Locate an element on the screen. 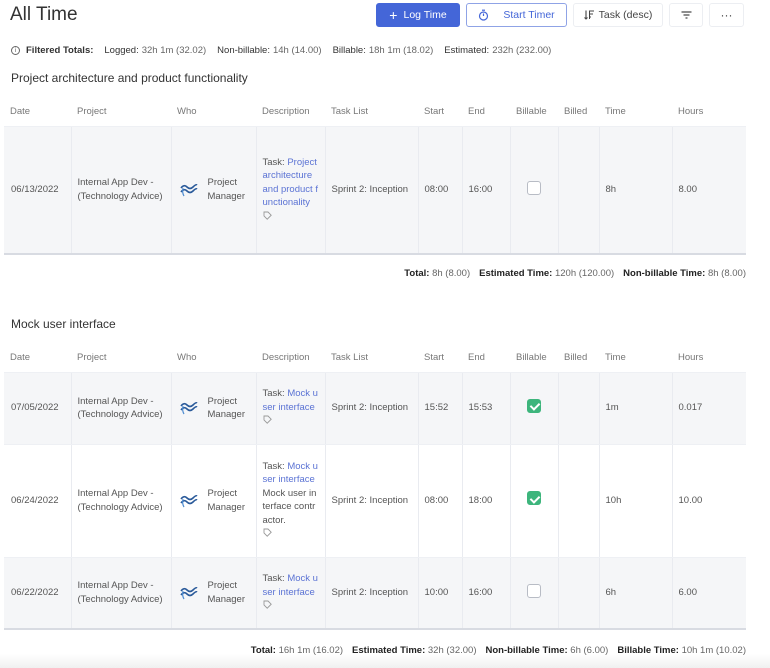 The height and width of the screenshot is (668, 770). cell-start: 15:52 is located at coordinates (439, 408).